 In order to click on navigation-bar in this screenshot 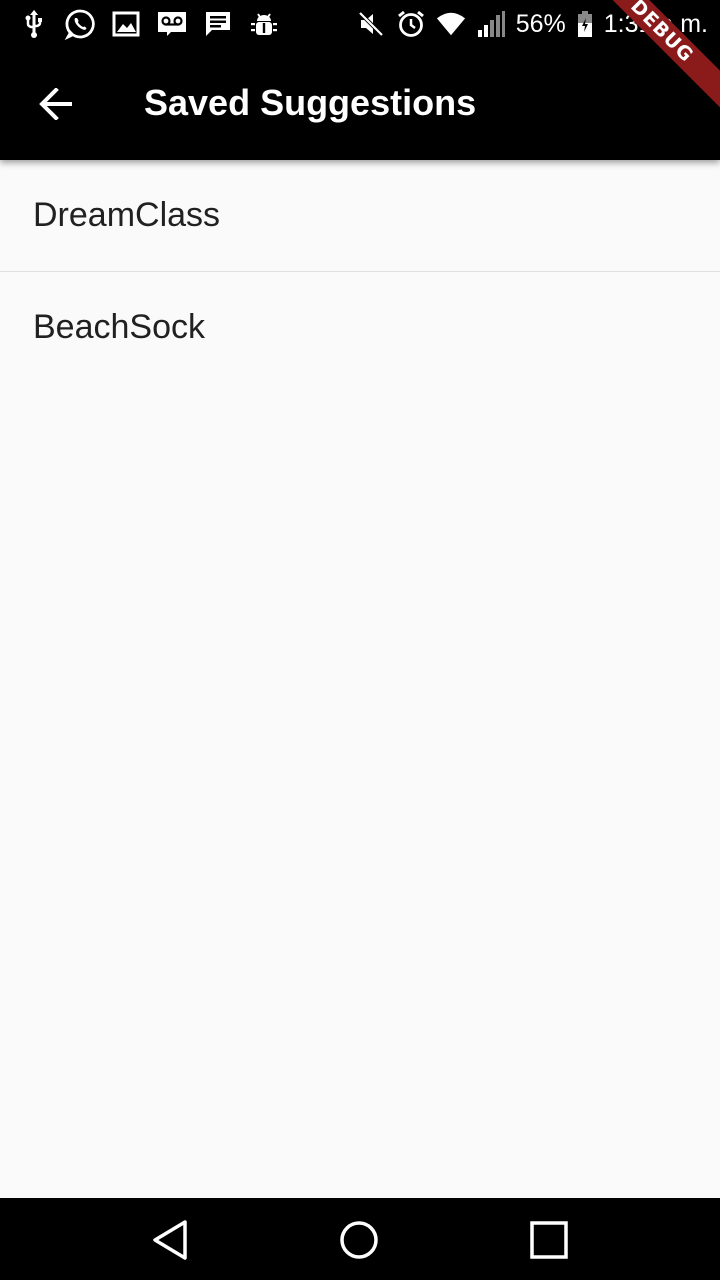, I will do `click(360, 1239)`.